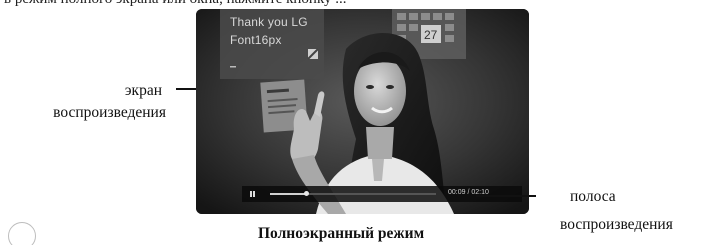 Image resolution: width=710 pixels, height=245 pixels. Describe the element at coordinates (506, 196) in the screenshot. I see `playback-bar-leader-line` at that location.